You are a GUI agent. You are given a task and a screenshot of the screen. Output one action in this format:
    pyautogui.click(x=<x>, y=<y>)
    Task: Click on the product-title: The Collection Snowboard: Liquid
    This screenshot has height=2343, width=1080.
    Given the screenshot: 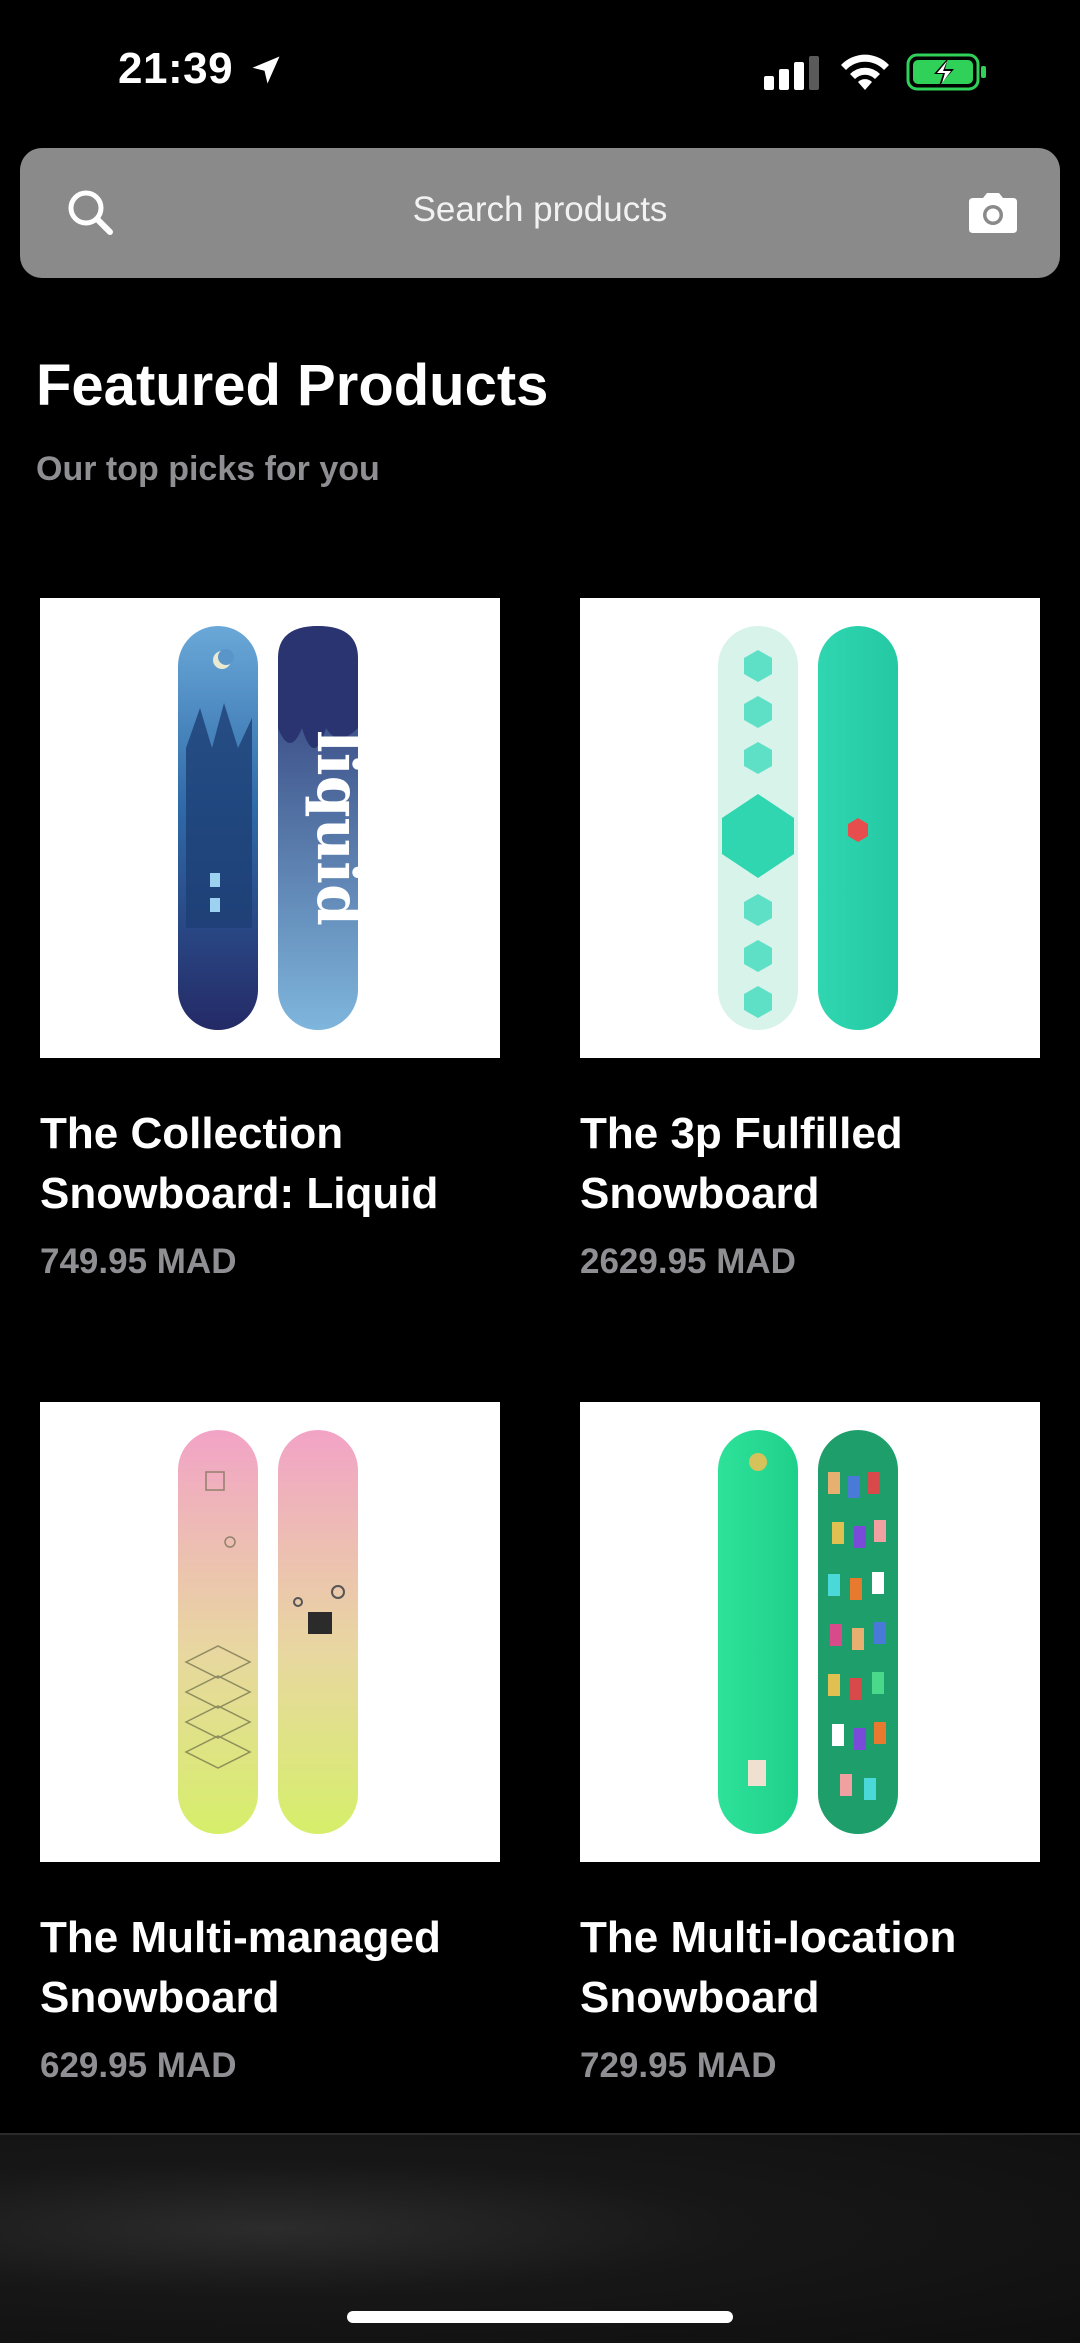 What is the action you would take?
    pyautogui.click(x=270, y=1164)
    